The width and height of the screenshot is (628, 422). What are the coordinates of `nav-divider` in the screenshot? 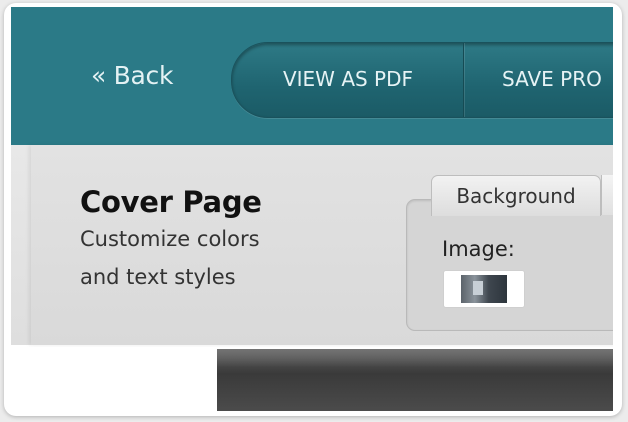 It's located at (463, 80).